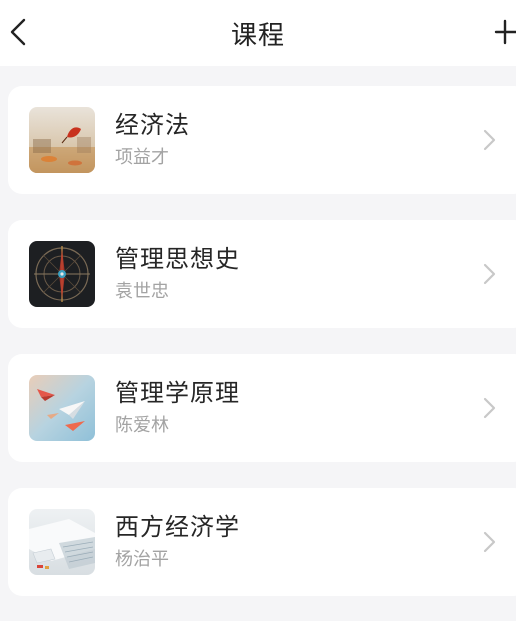 This screenshot has width=516, height=621. I want to click on teacher-name: 项益才, so click(142, 157).